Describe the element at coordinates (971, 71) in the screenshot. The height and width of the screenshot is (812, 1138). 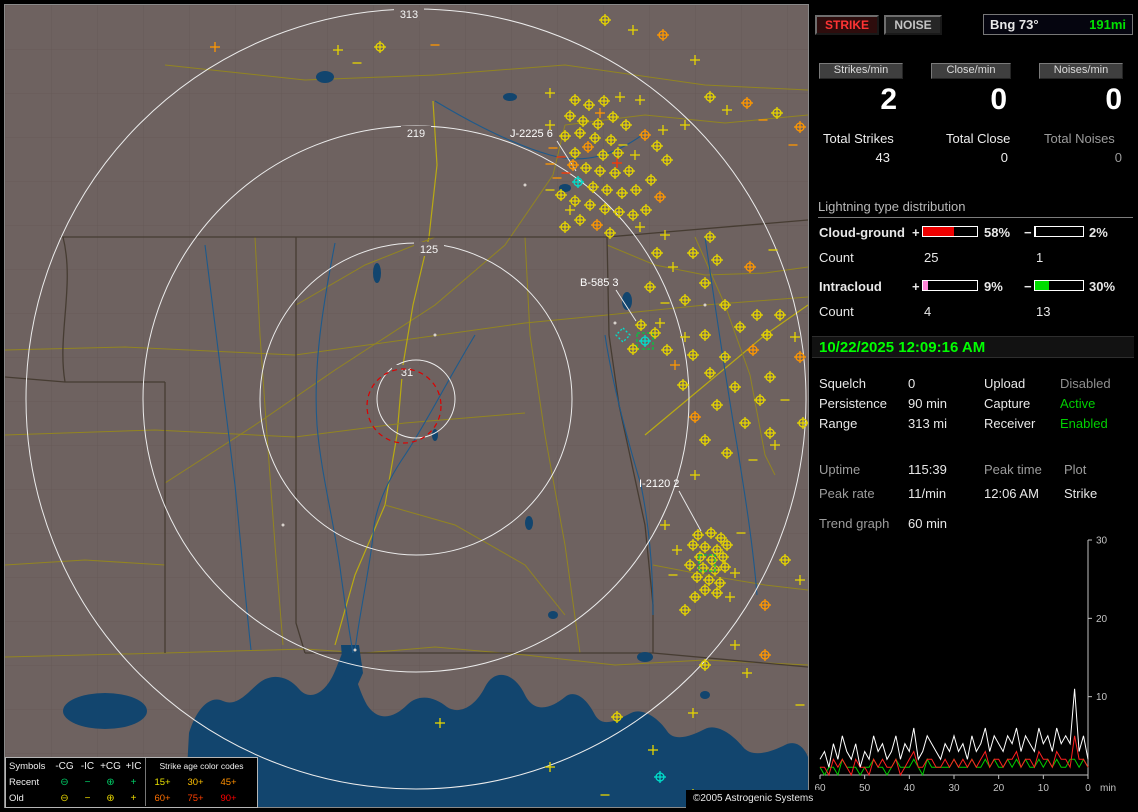
I see `close-per-min-header: Close/min` at that location.